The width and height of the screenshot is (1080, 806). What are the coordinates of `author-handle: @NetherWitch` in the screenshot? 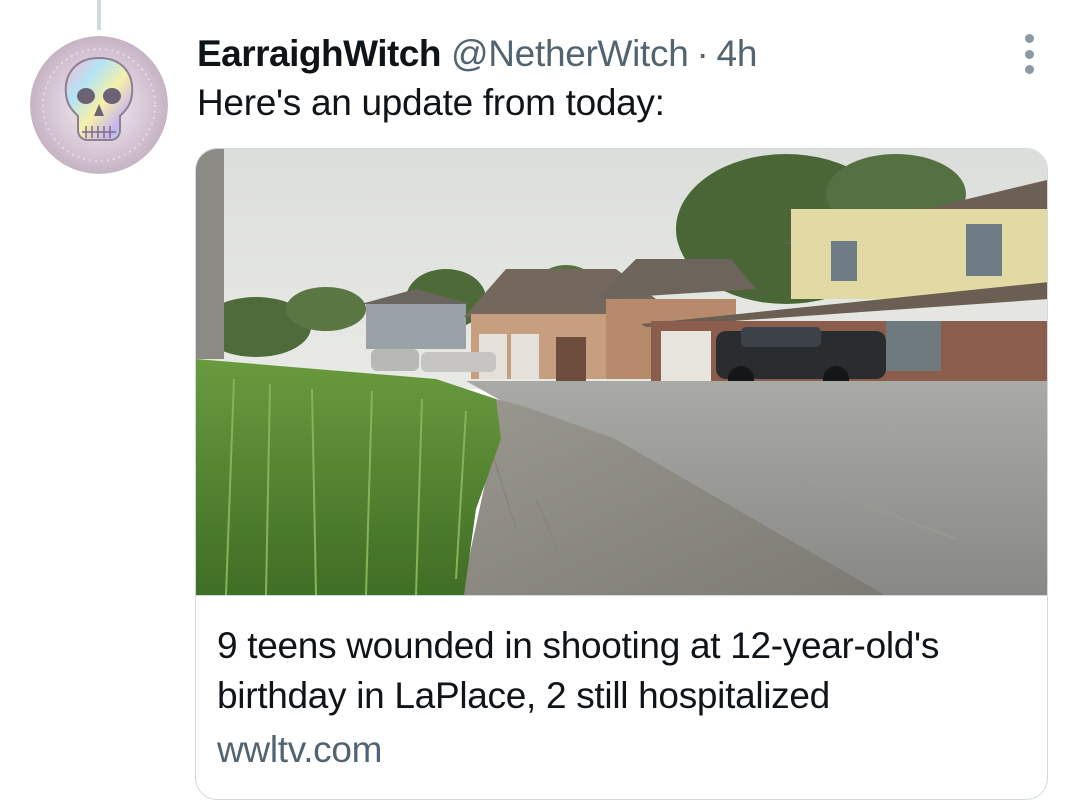 It's located at (570, 54).